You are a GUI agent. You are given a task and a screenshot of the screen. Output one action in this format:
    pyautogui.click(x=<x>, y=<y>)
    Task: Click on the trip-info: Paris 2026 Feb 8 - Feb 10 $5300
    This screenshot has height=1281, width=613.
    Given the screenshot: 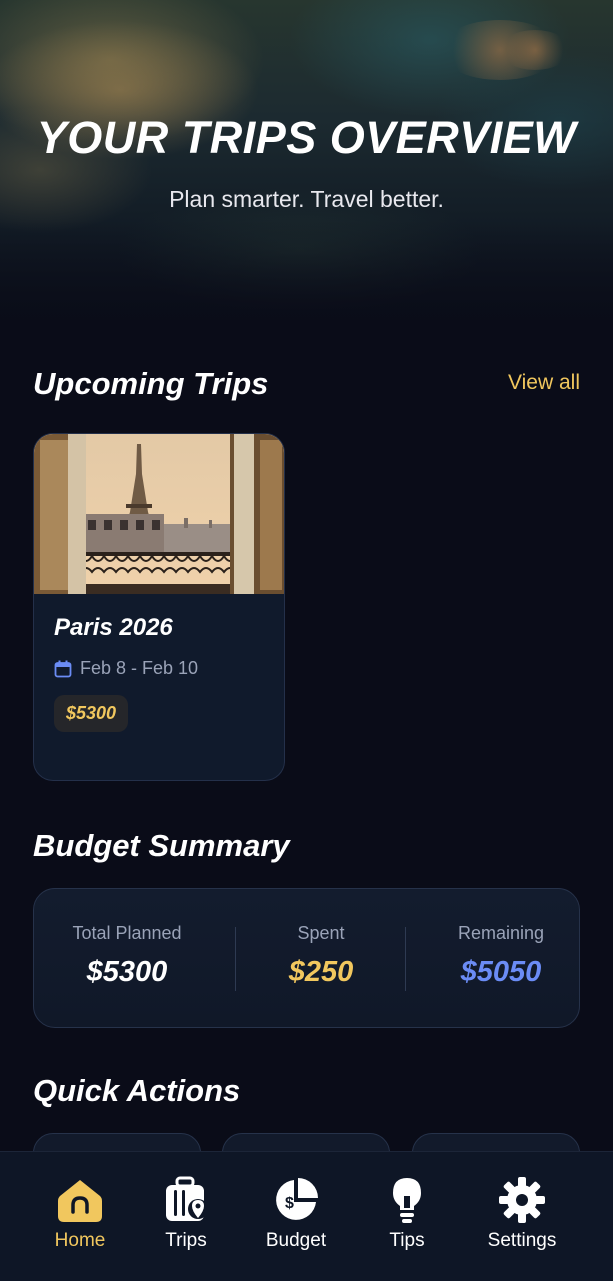 What is the action you would take?
    pyautogui.click(x=126, y=673)
    